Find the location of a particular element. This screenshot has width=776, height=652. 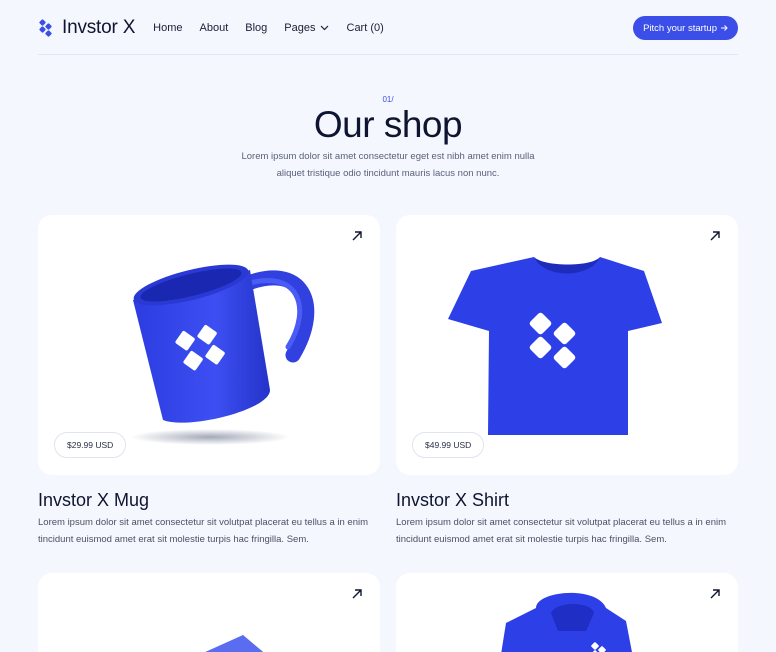

section-eyebrow: 01/ is located at coordinates (388, 99).